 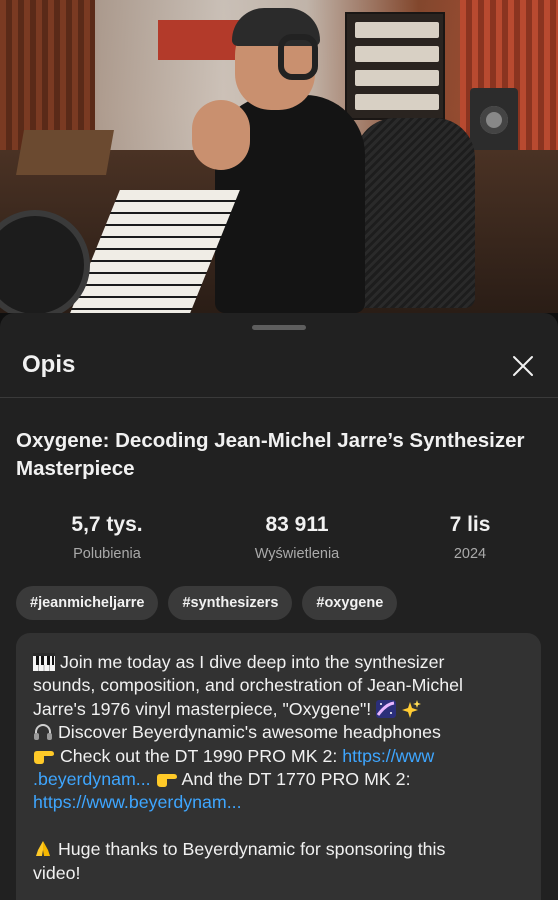 I want to click on headphones-emoji, so click(x=43, y=732).